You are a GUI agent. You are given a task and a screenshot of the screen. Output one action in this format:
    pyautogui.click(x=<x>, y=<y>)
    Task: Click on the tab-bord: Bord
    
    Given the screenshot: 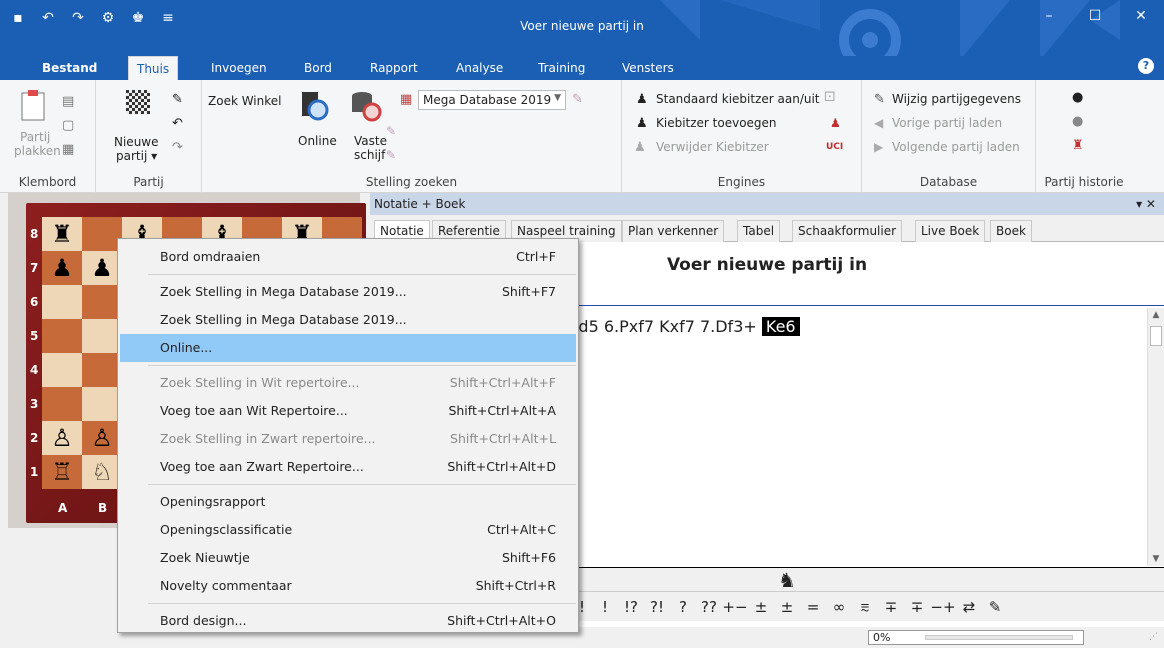 What is the action you would take?
    pyautogui.click(x=318, y=68)
    